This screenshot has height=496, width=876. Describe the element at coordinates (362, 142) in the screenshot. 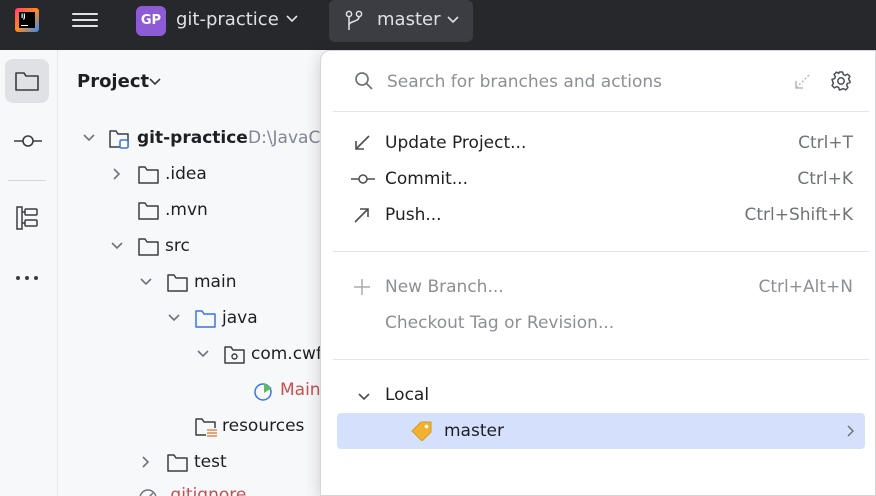

I see `update-arrow-icon` at that location.